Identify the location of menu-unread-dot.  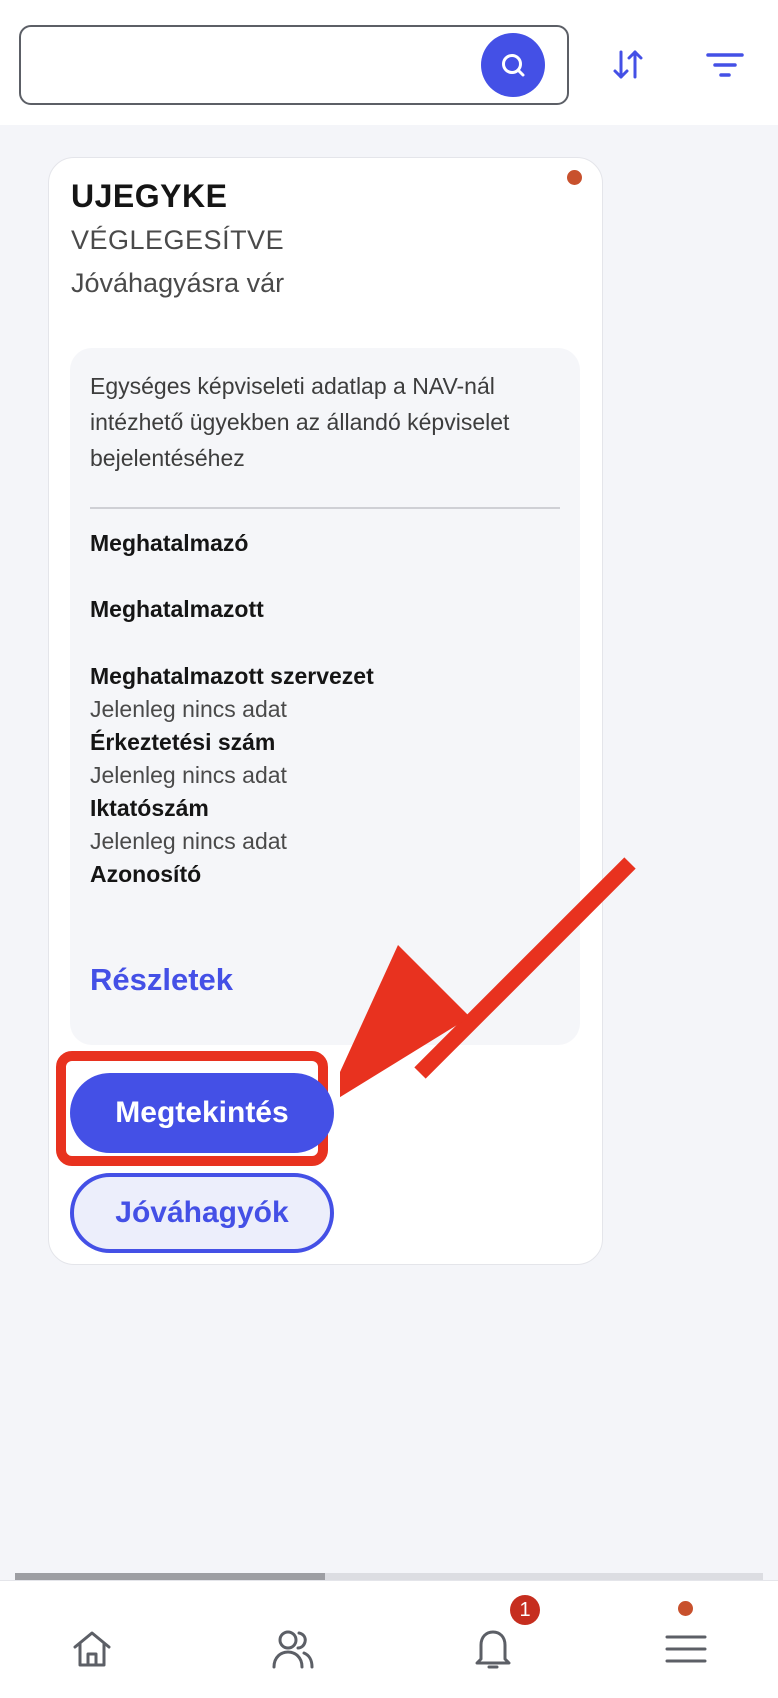
(685, 1608).